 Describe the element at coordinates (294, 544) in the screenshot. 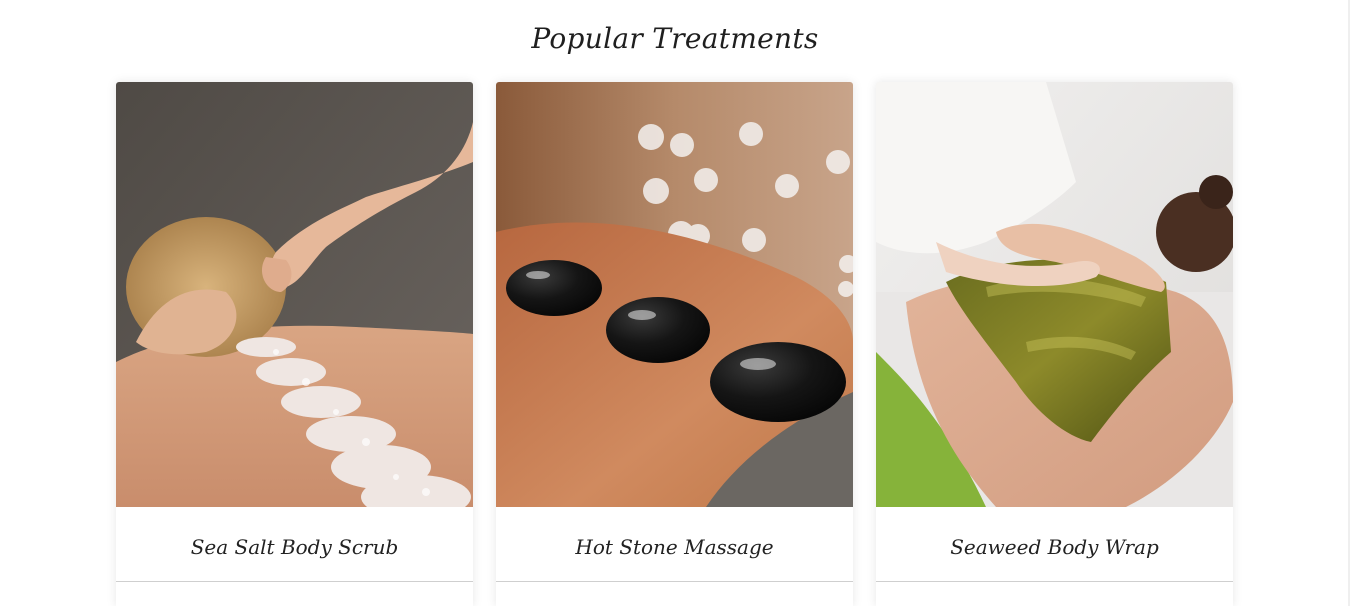

I see `treatment-title: Sea Salt Body Scrub` at that location.